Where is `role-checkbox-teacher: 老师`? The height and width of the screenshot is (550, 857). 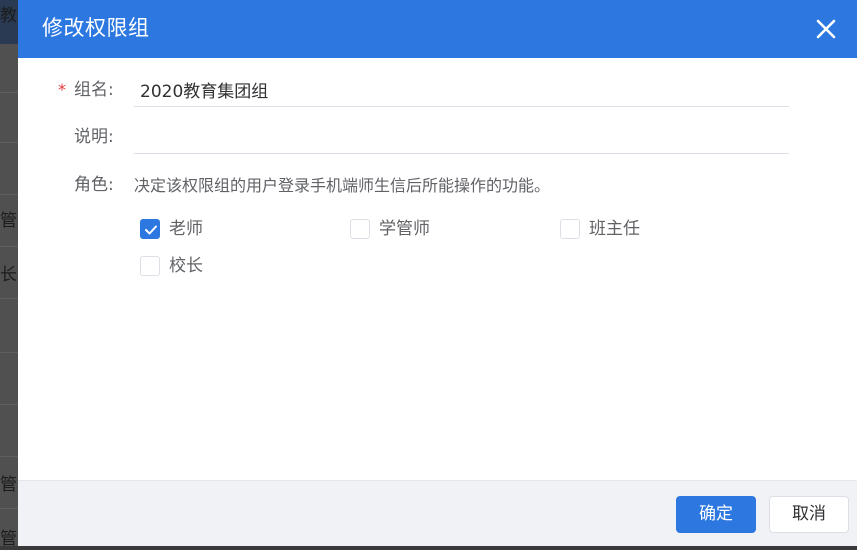 role-checkbox-teacher: 老师 is located at coordinates (185, 229).